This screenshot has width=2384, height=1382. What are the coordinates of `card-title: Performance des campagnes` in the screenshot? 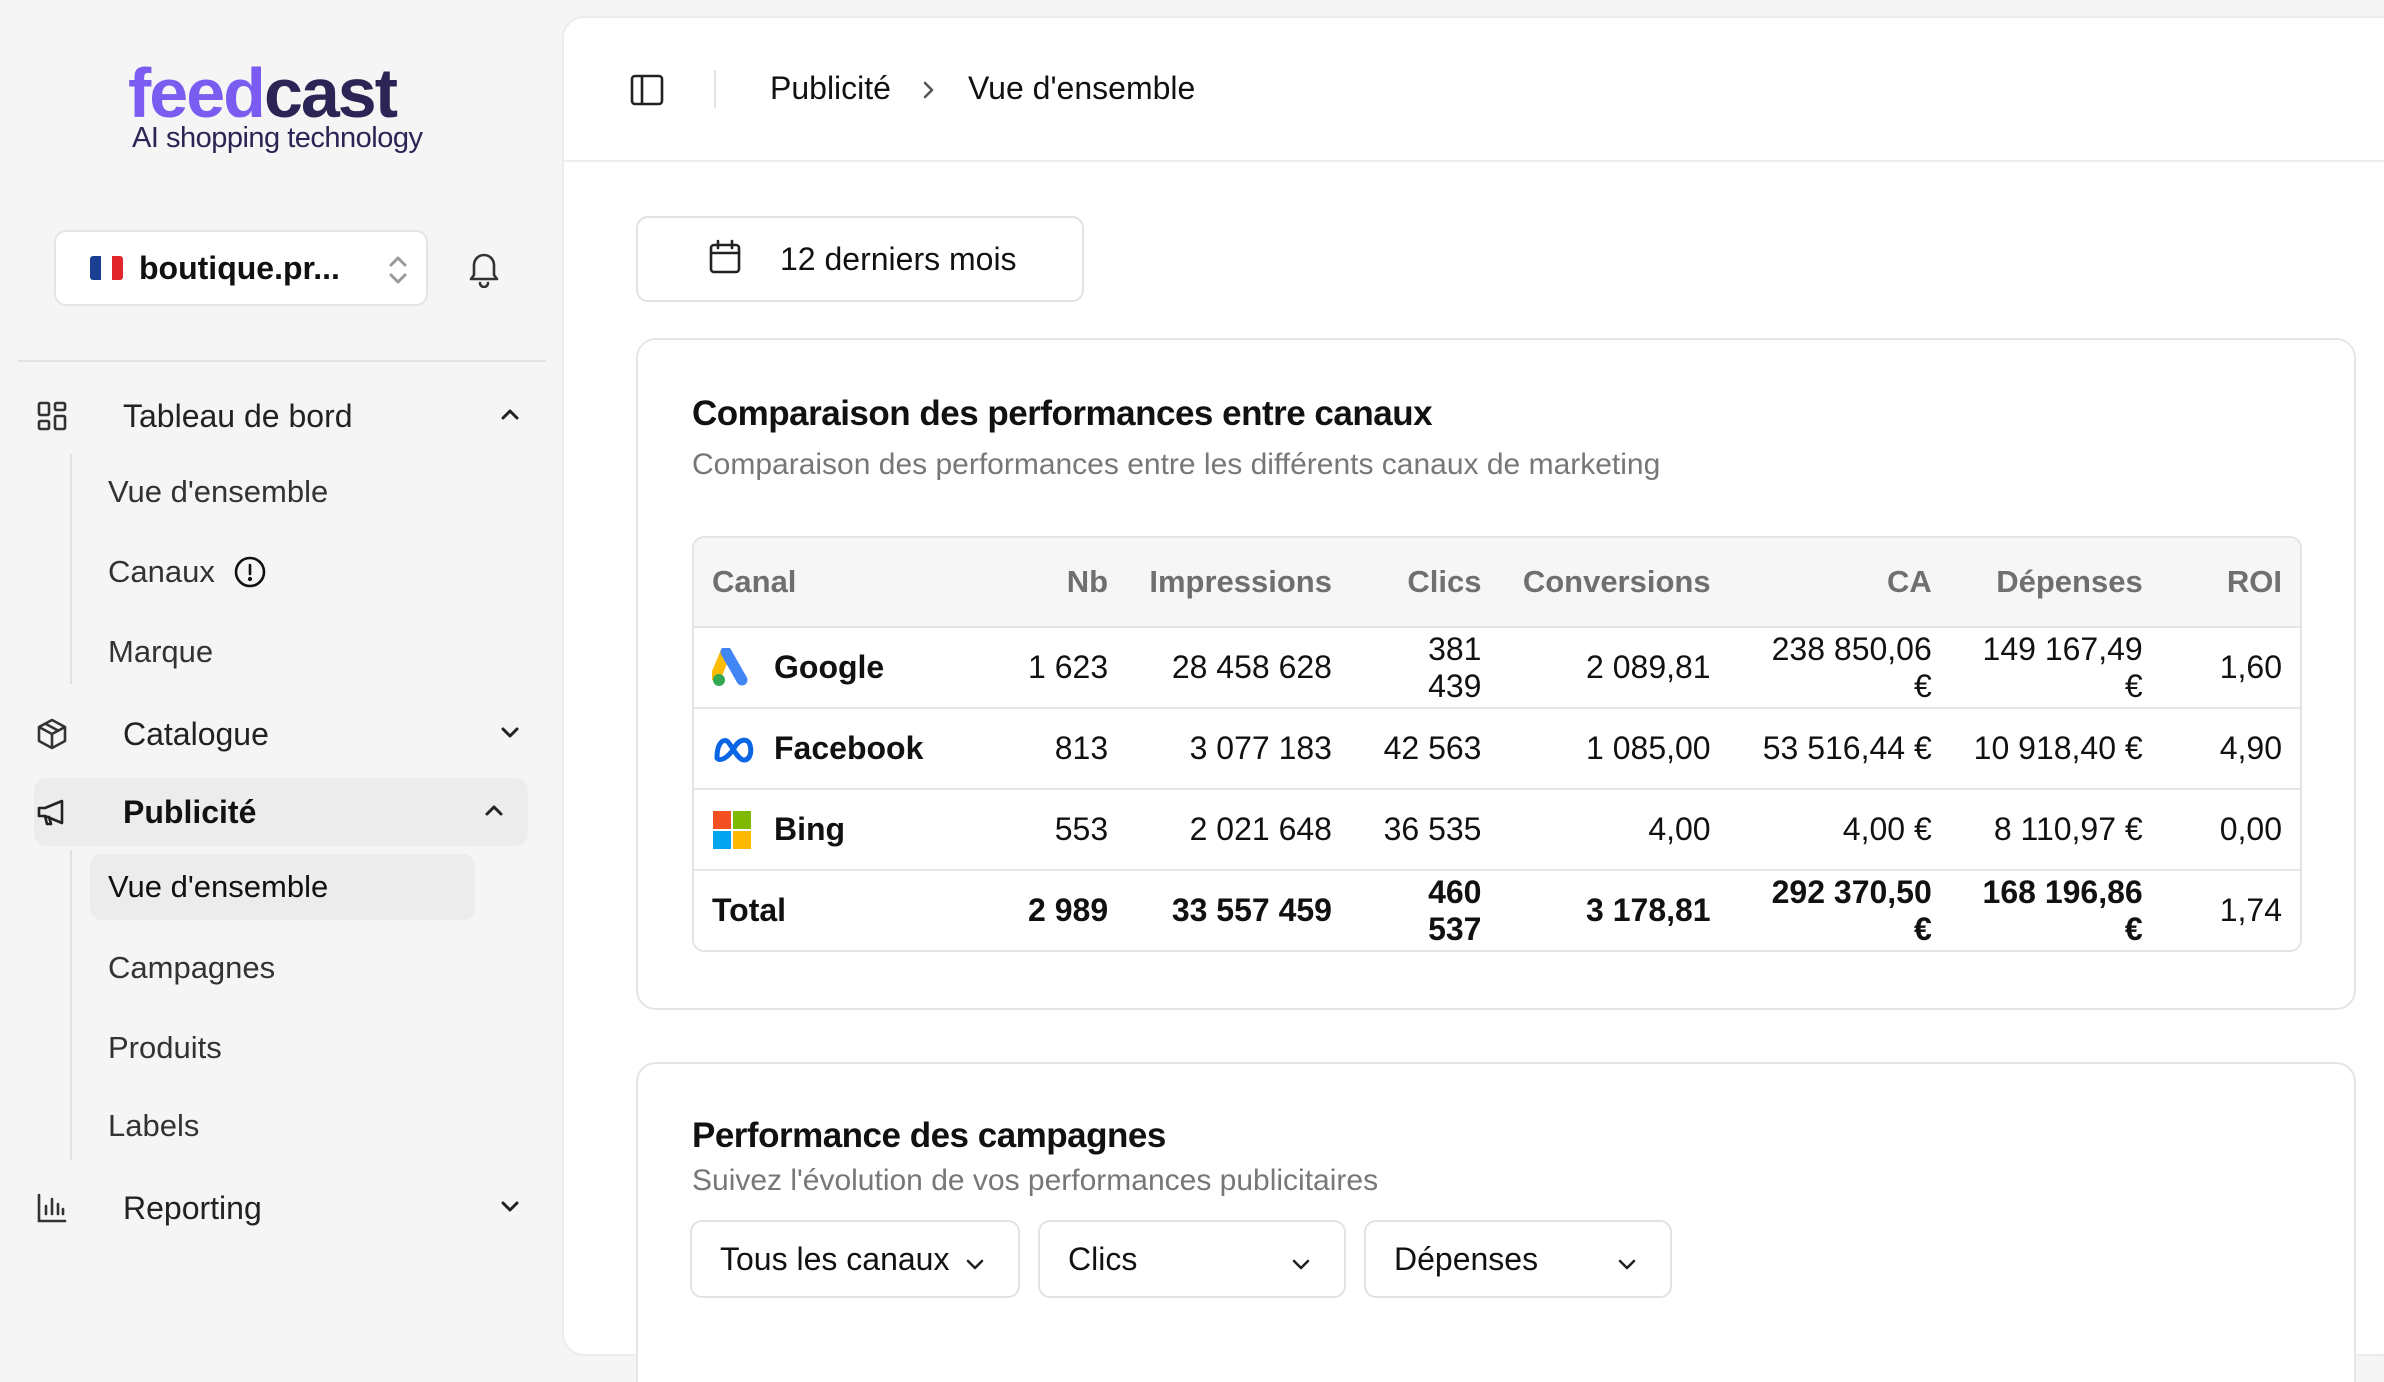 It's located at (929, 1135).